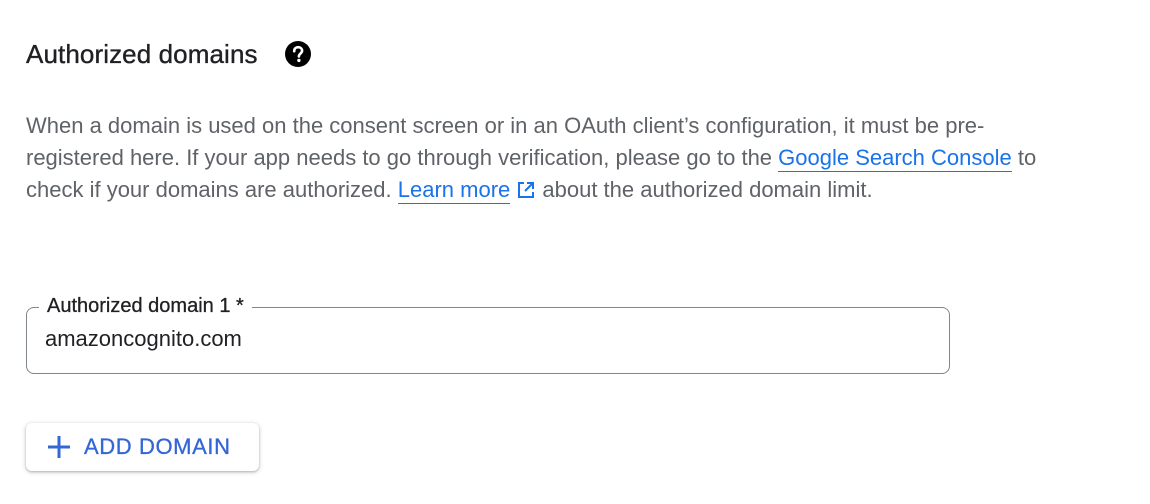  I want to click on help-icon, so click(298, 54).